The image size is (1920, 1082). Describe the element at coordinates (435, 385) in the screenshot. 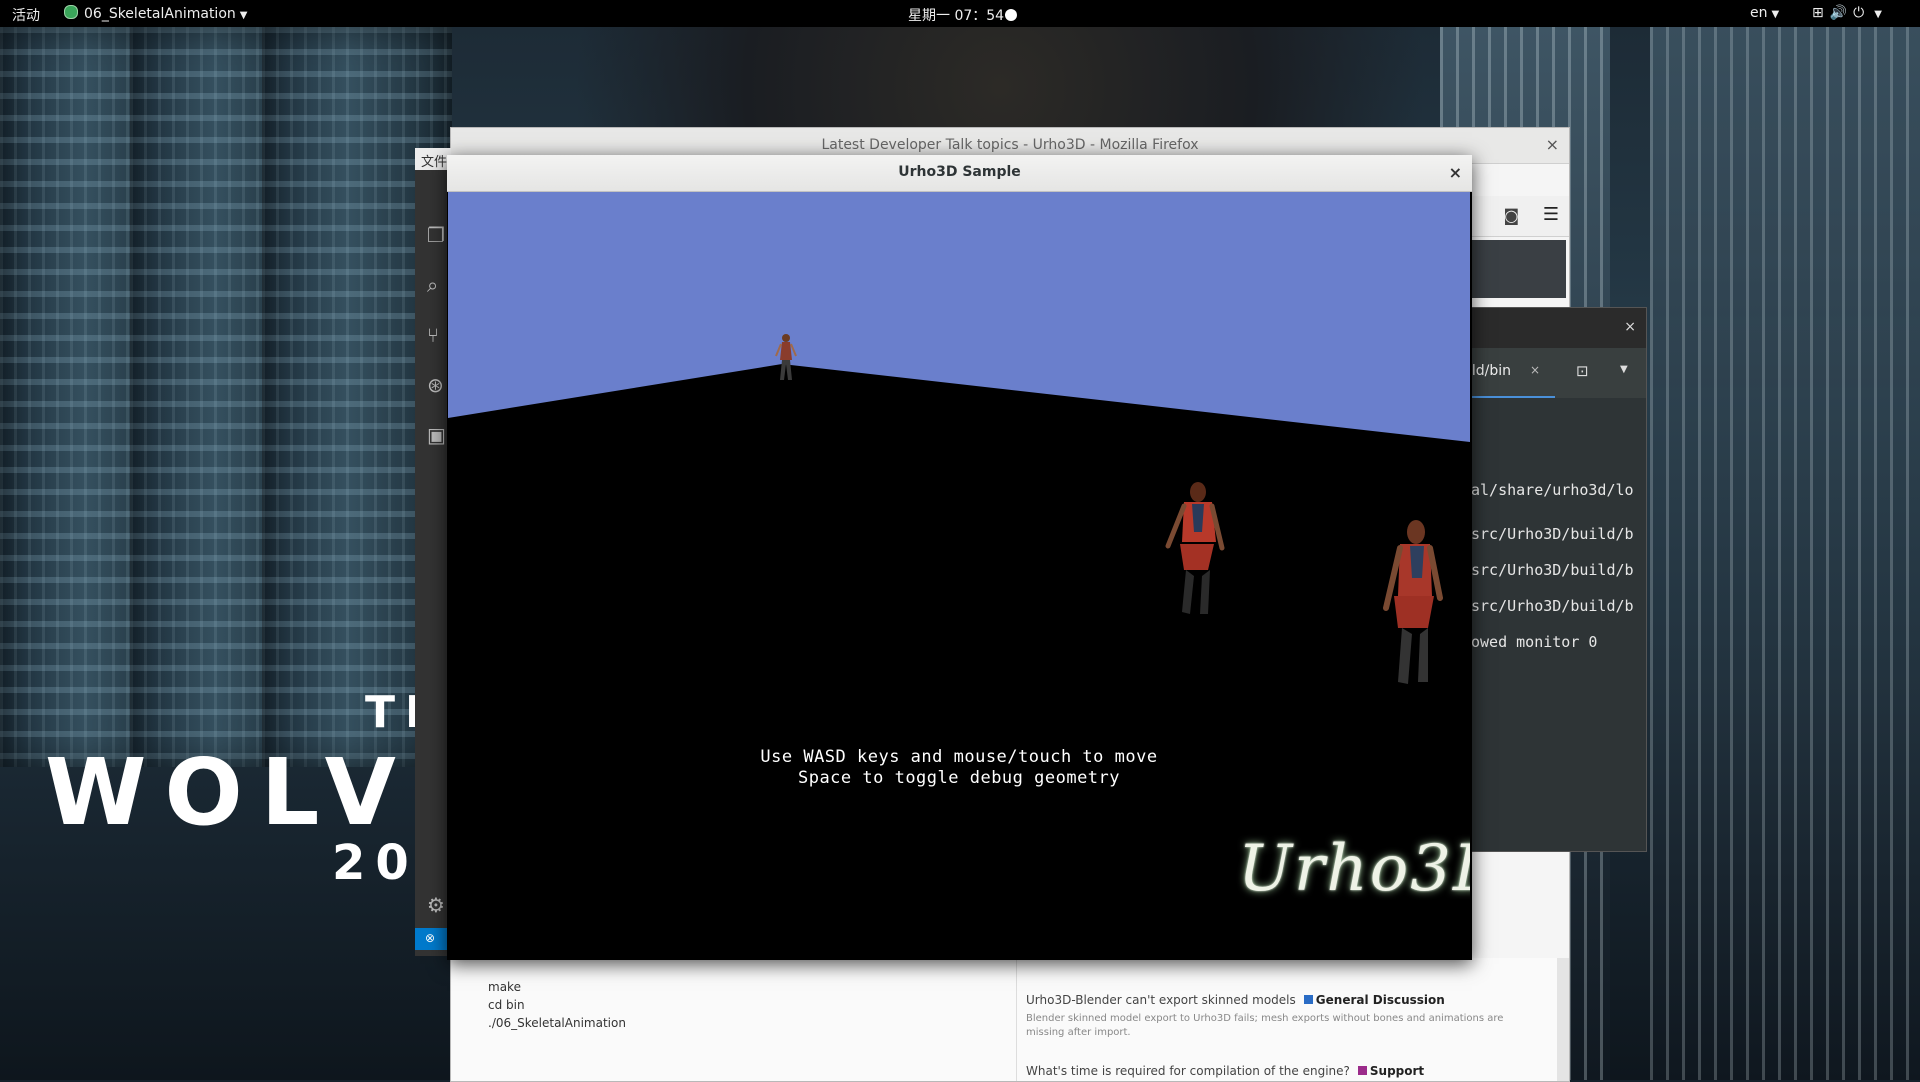

I see `debug-icon: ⊛` at that location.